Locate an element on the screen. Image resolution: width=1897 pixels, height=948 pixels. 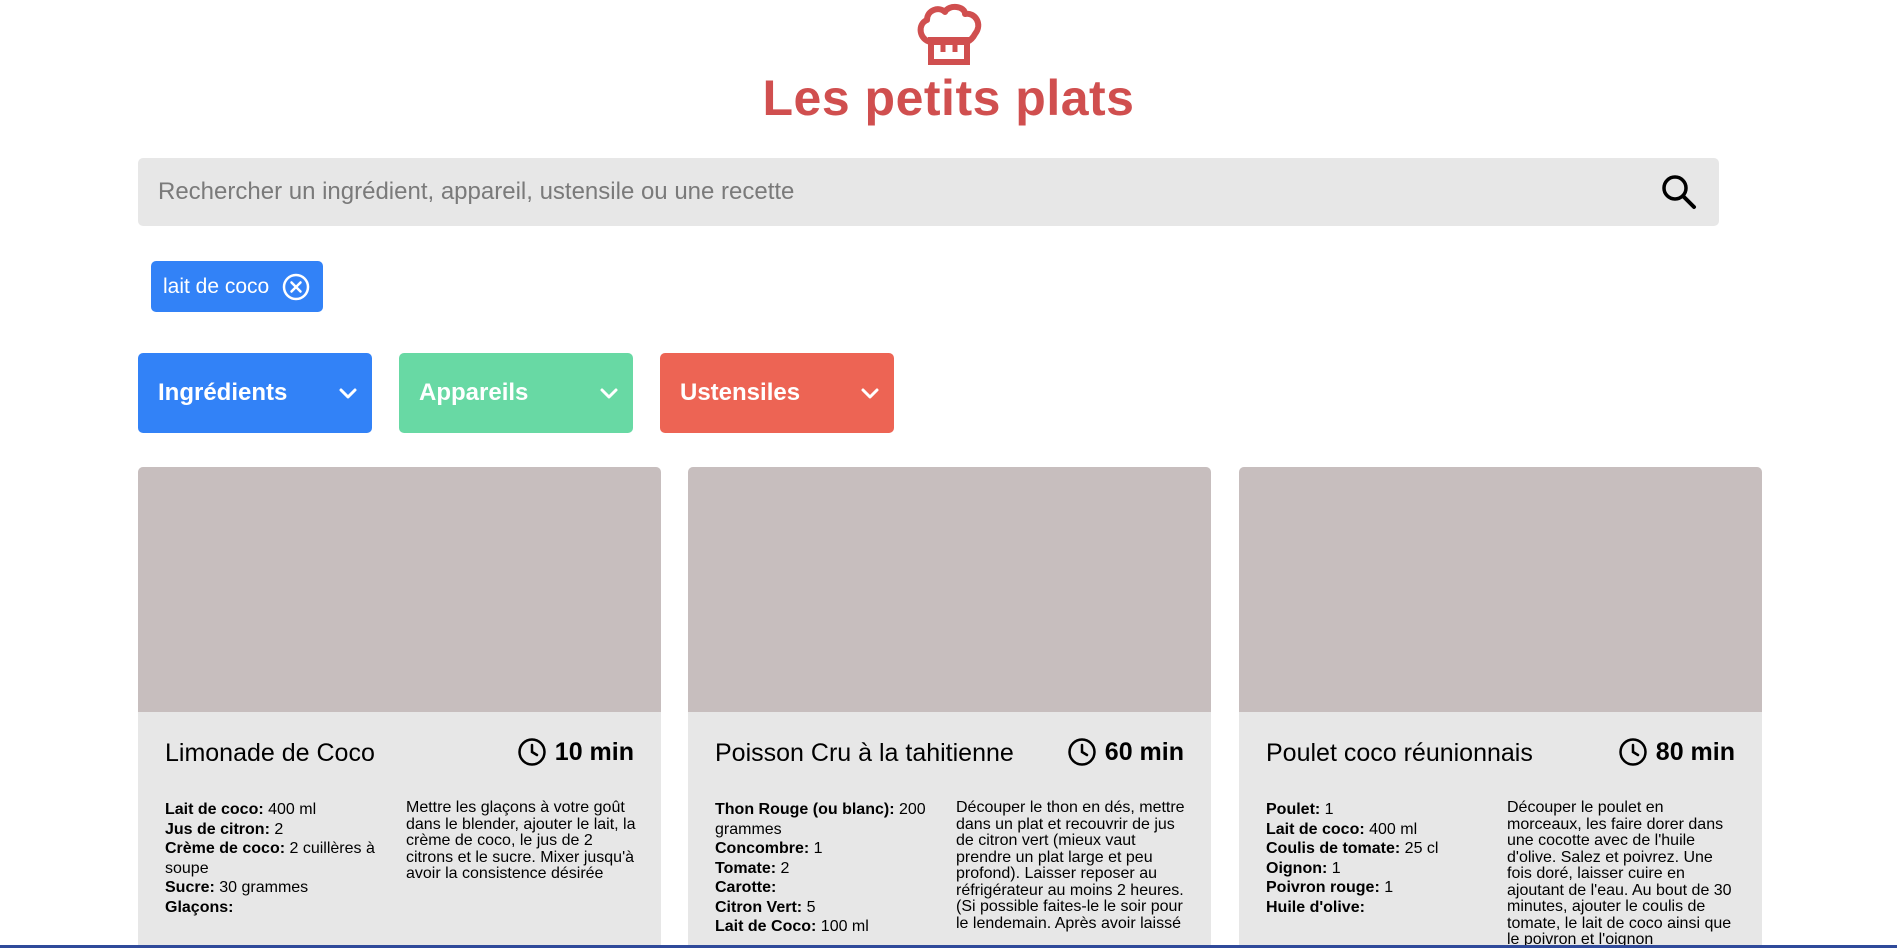
ingredient-name: Poivron rouge: is located at coordinates (1323, 887).